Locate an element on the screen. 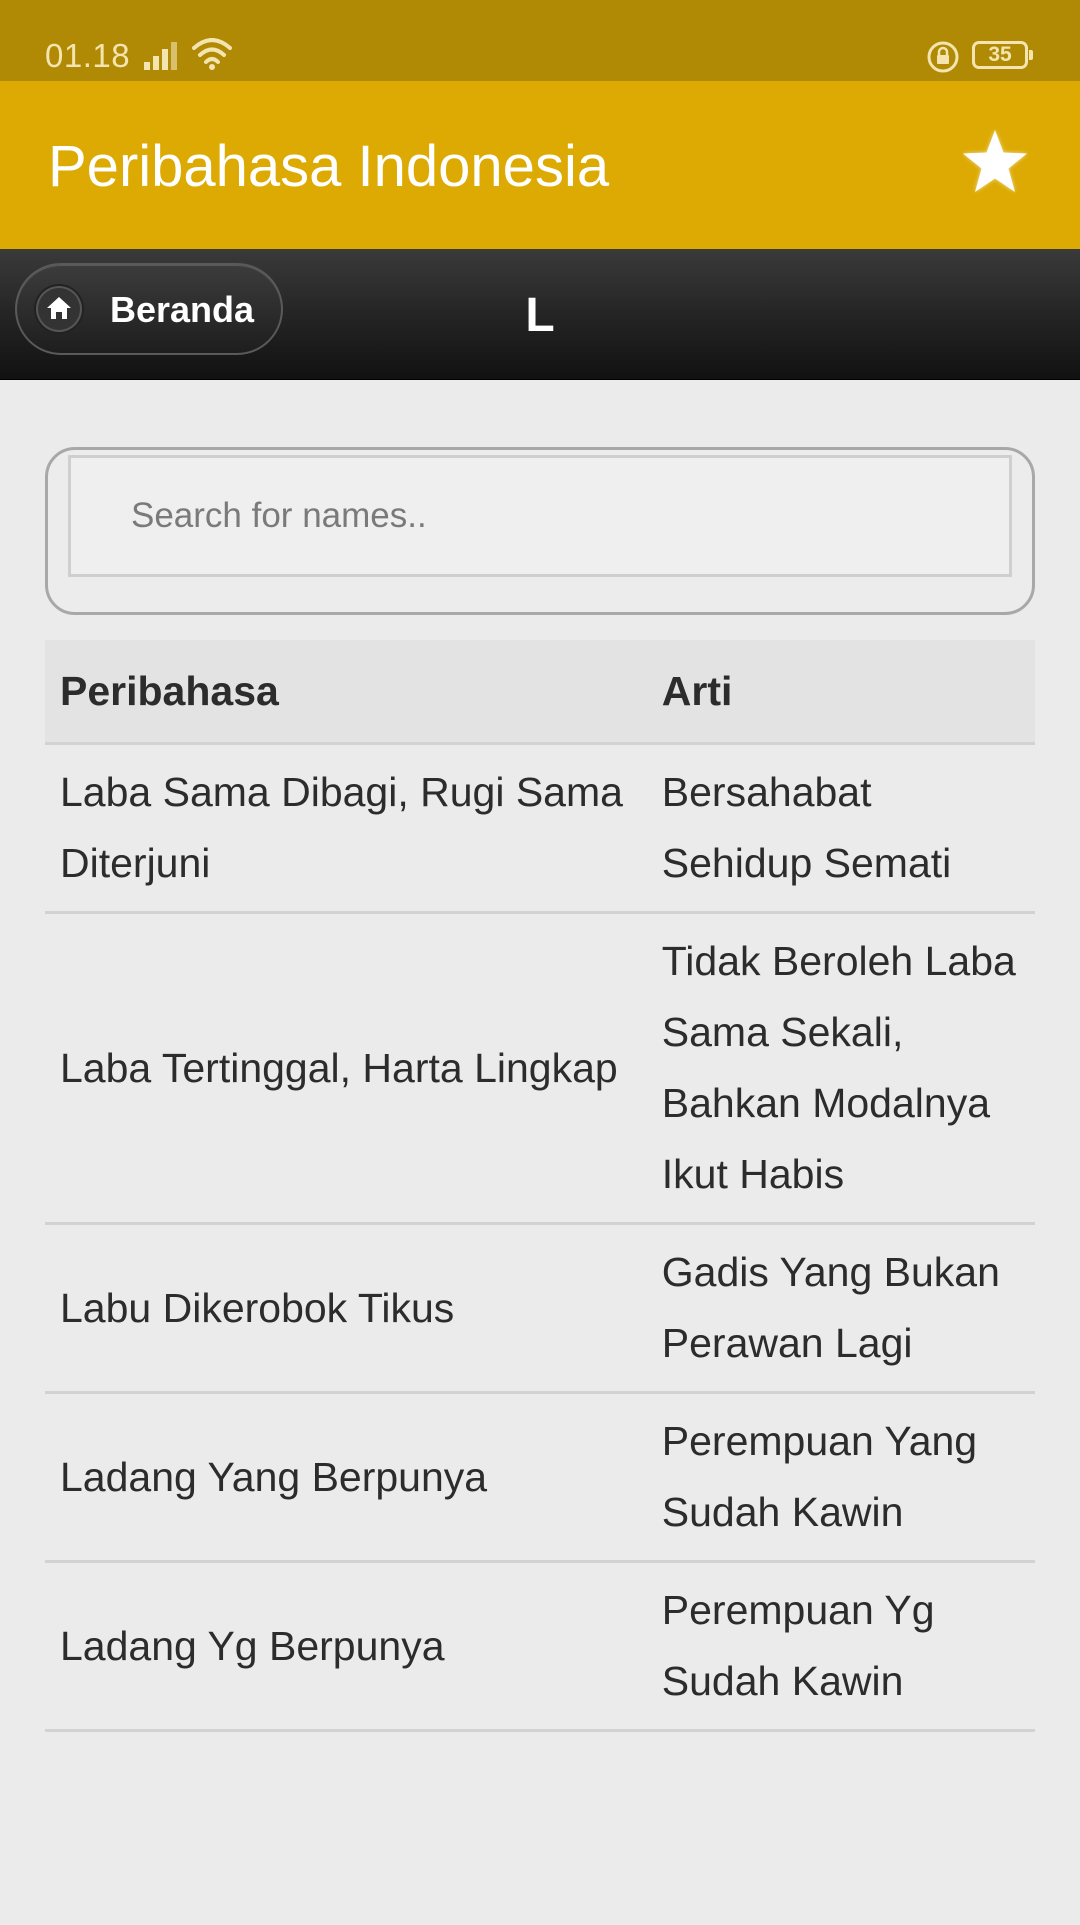 The image size is (1080, 1925). status-time: 01.18 is located at coordinates (88, 55).